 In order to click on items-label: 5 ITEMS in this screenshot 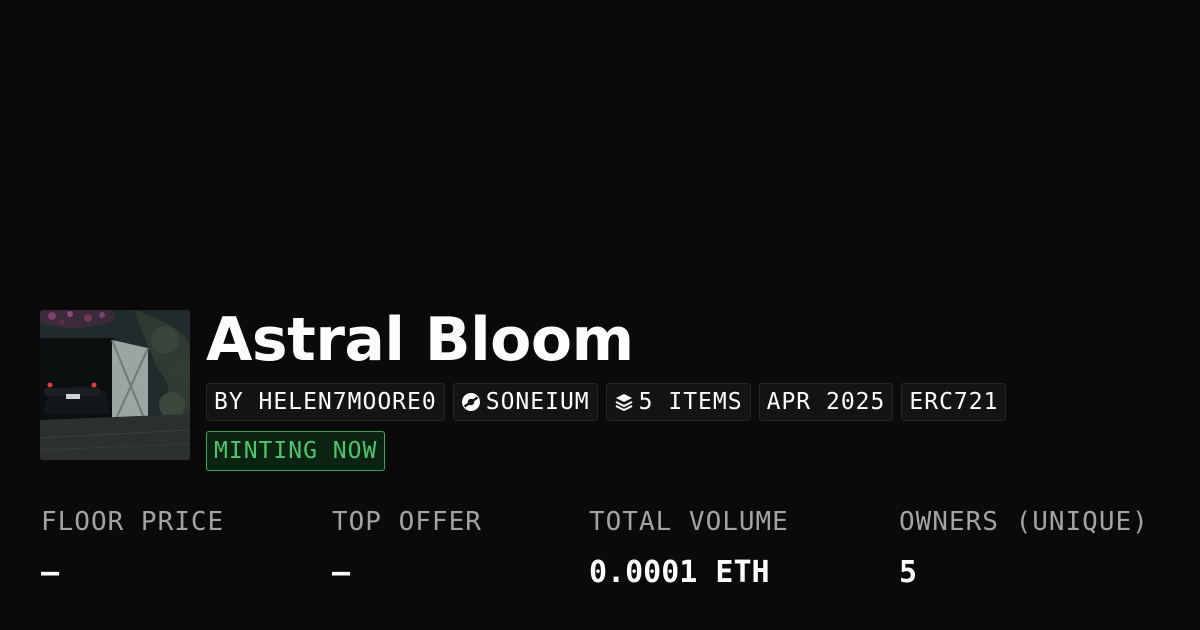, I will do `click(690, 402)`.